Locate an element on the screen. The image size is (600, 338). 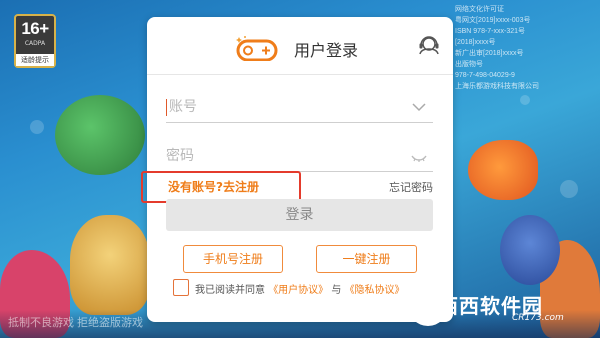
forgot-password-link: 忘记密码 is located at coordinates (411, 187).